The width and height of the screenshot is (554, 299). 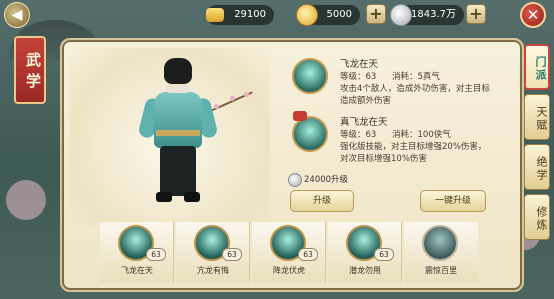 I want to click on skill-description: 强化版技能，对主目标增强20%伤害，对次目标增强10%伤害, so click(x=413, y=153).